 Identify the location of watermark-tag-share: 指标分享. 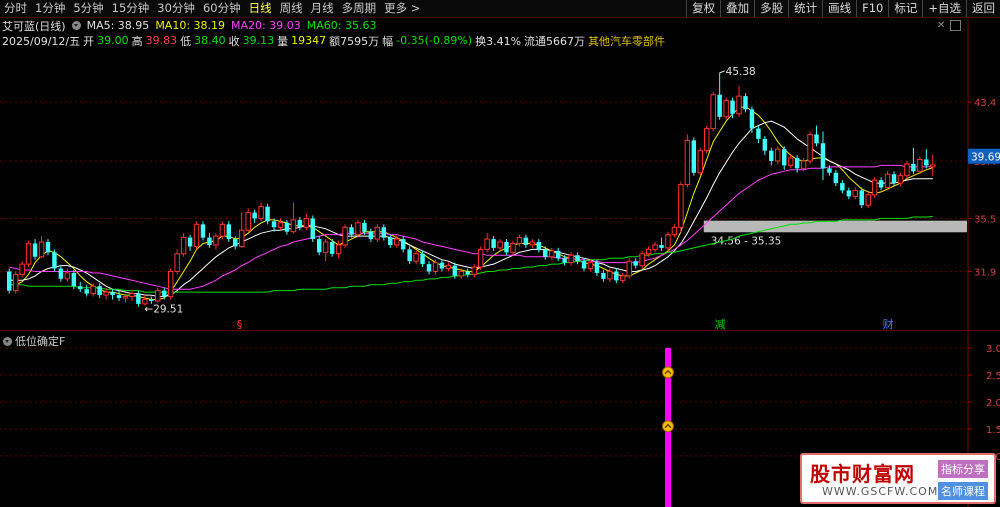
(963, 469).